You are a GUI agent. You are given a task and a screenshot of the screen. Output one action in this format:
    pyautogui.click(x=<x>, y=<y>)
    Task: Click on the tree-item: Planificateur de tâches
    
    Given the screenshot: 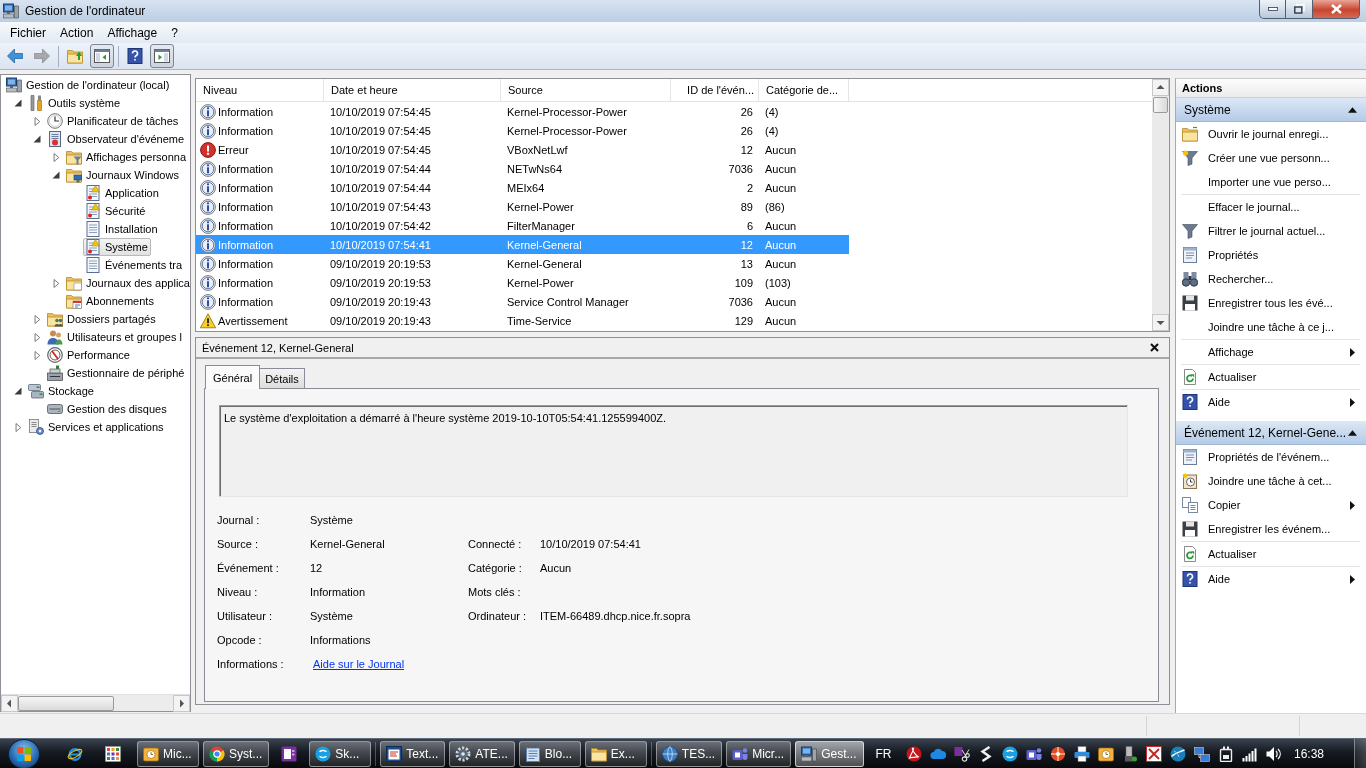 What is the action you would take?
    pyautogui.click(x=113, y=121)
    